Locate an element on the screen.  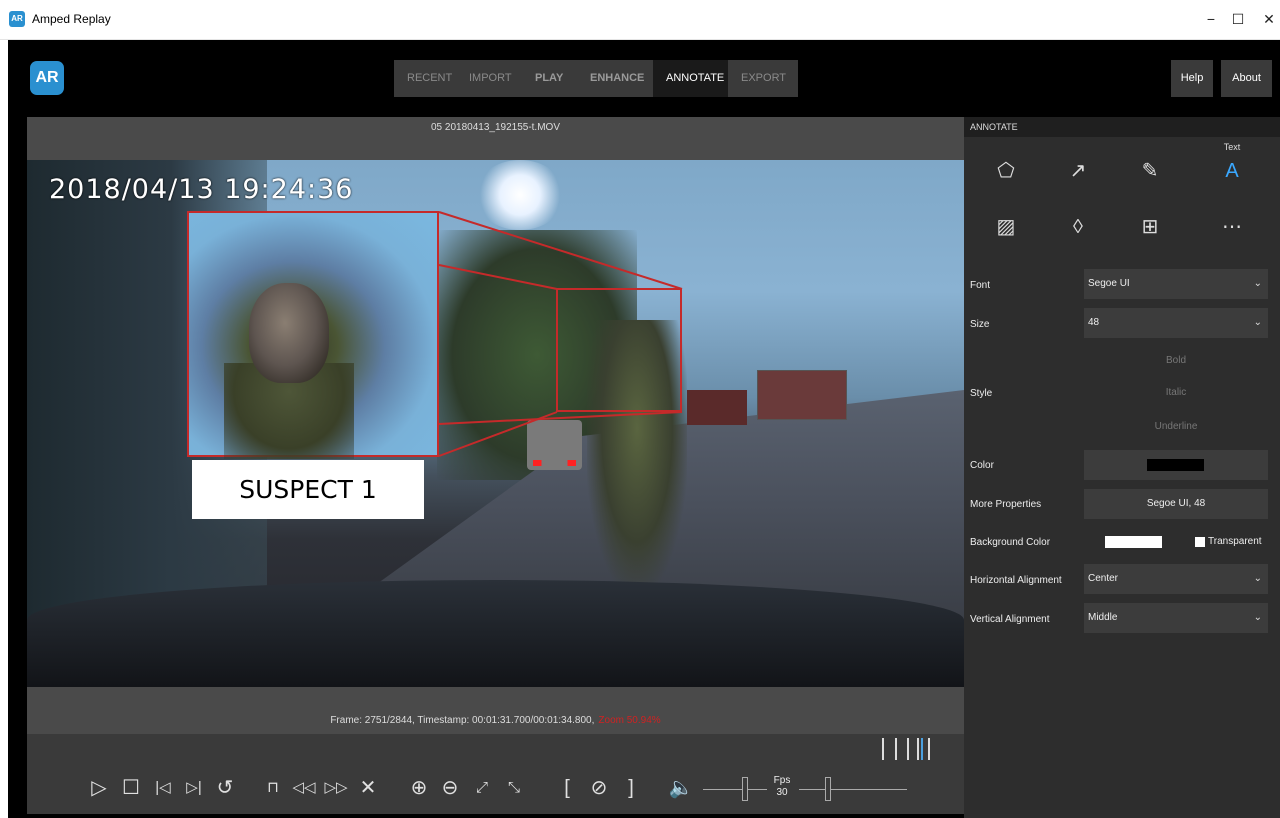
arrow-icon: ↗ is located at coordinates (1078, 171).